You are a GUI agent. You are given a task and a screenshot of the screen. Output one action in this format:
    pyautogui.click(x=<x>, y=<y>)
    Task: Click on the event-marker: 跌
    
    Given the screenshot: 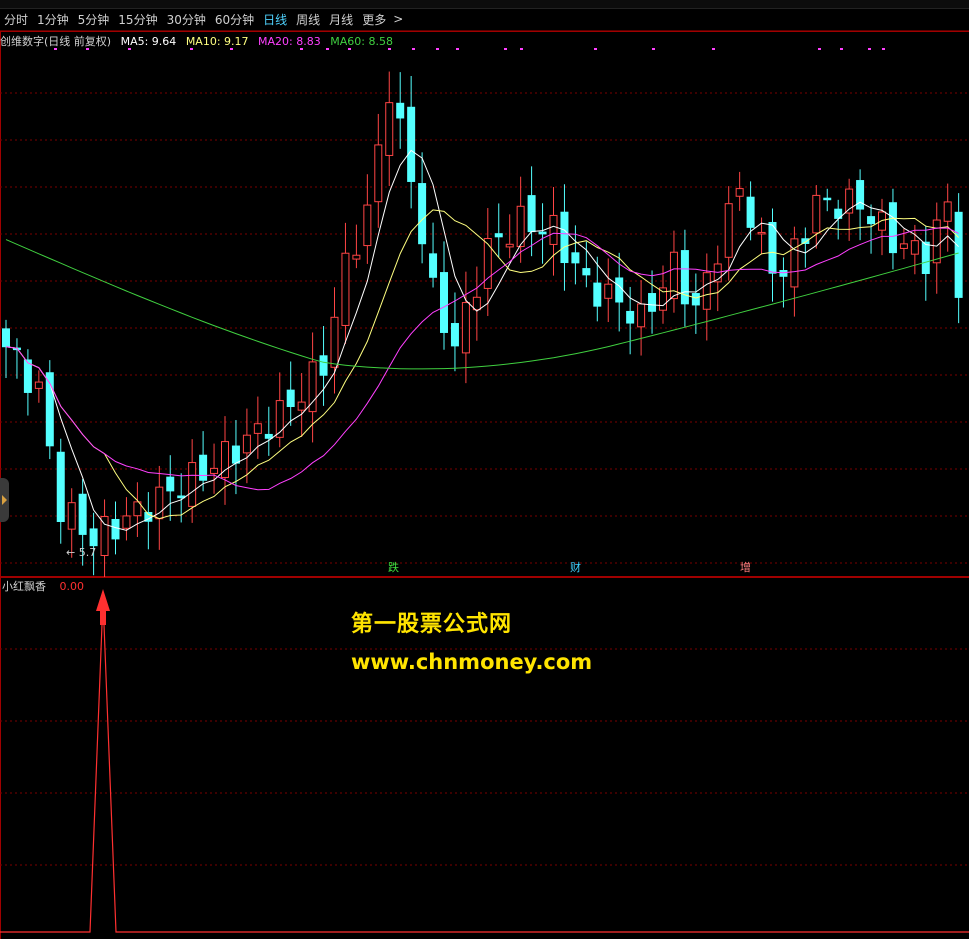 What is the action you would take?
    pyautogui.click(x=393, y=567)
    